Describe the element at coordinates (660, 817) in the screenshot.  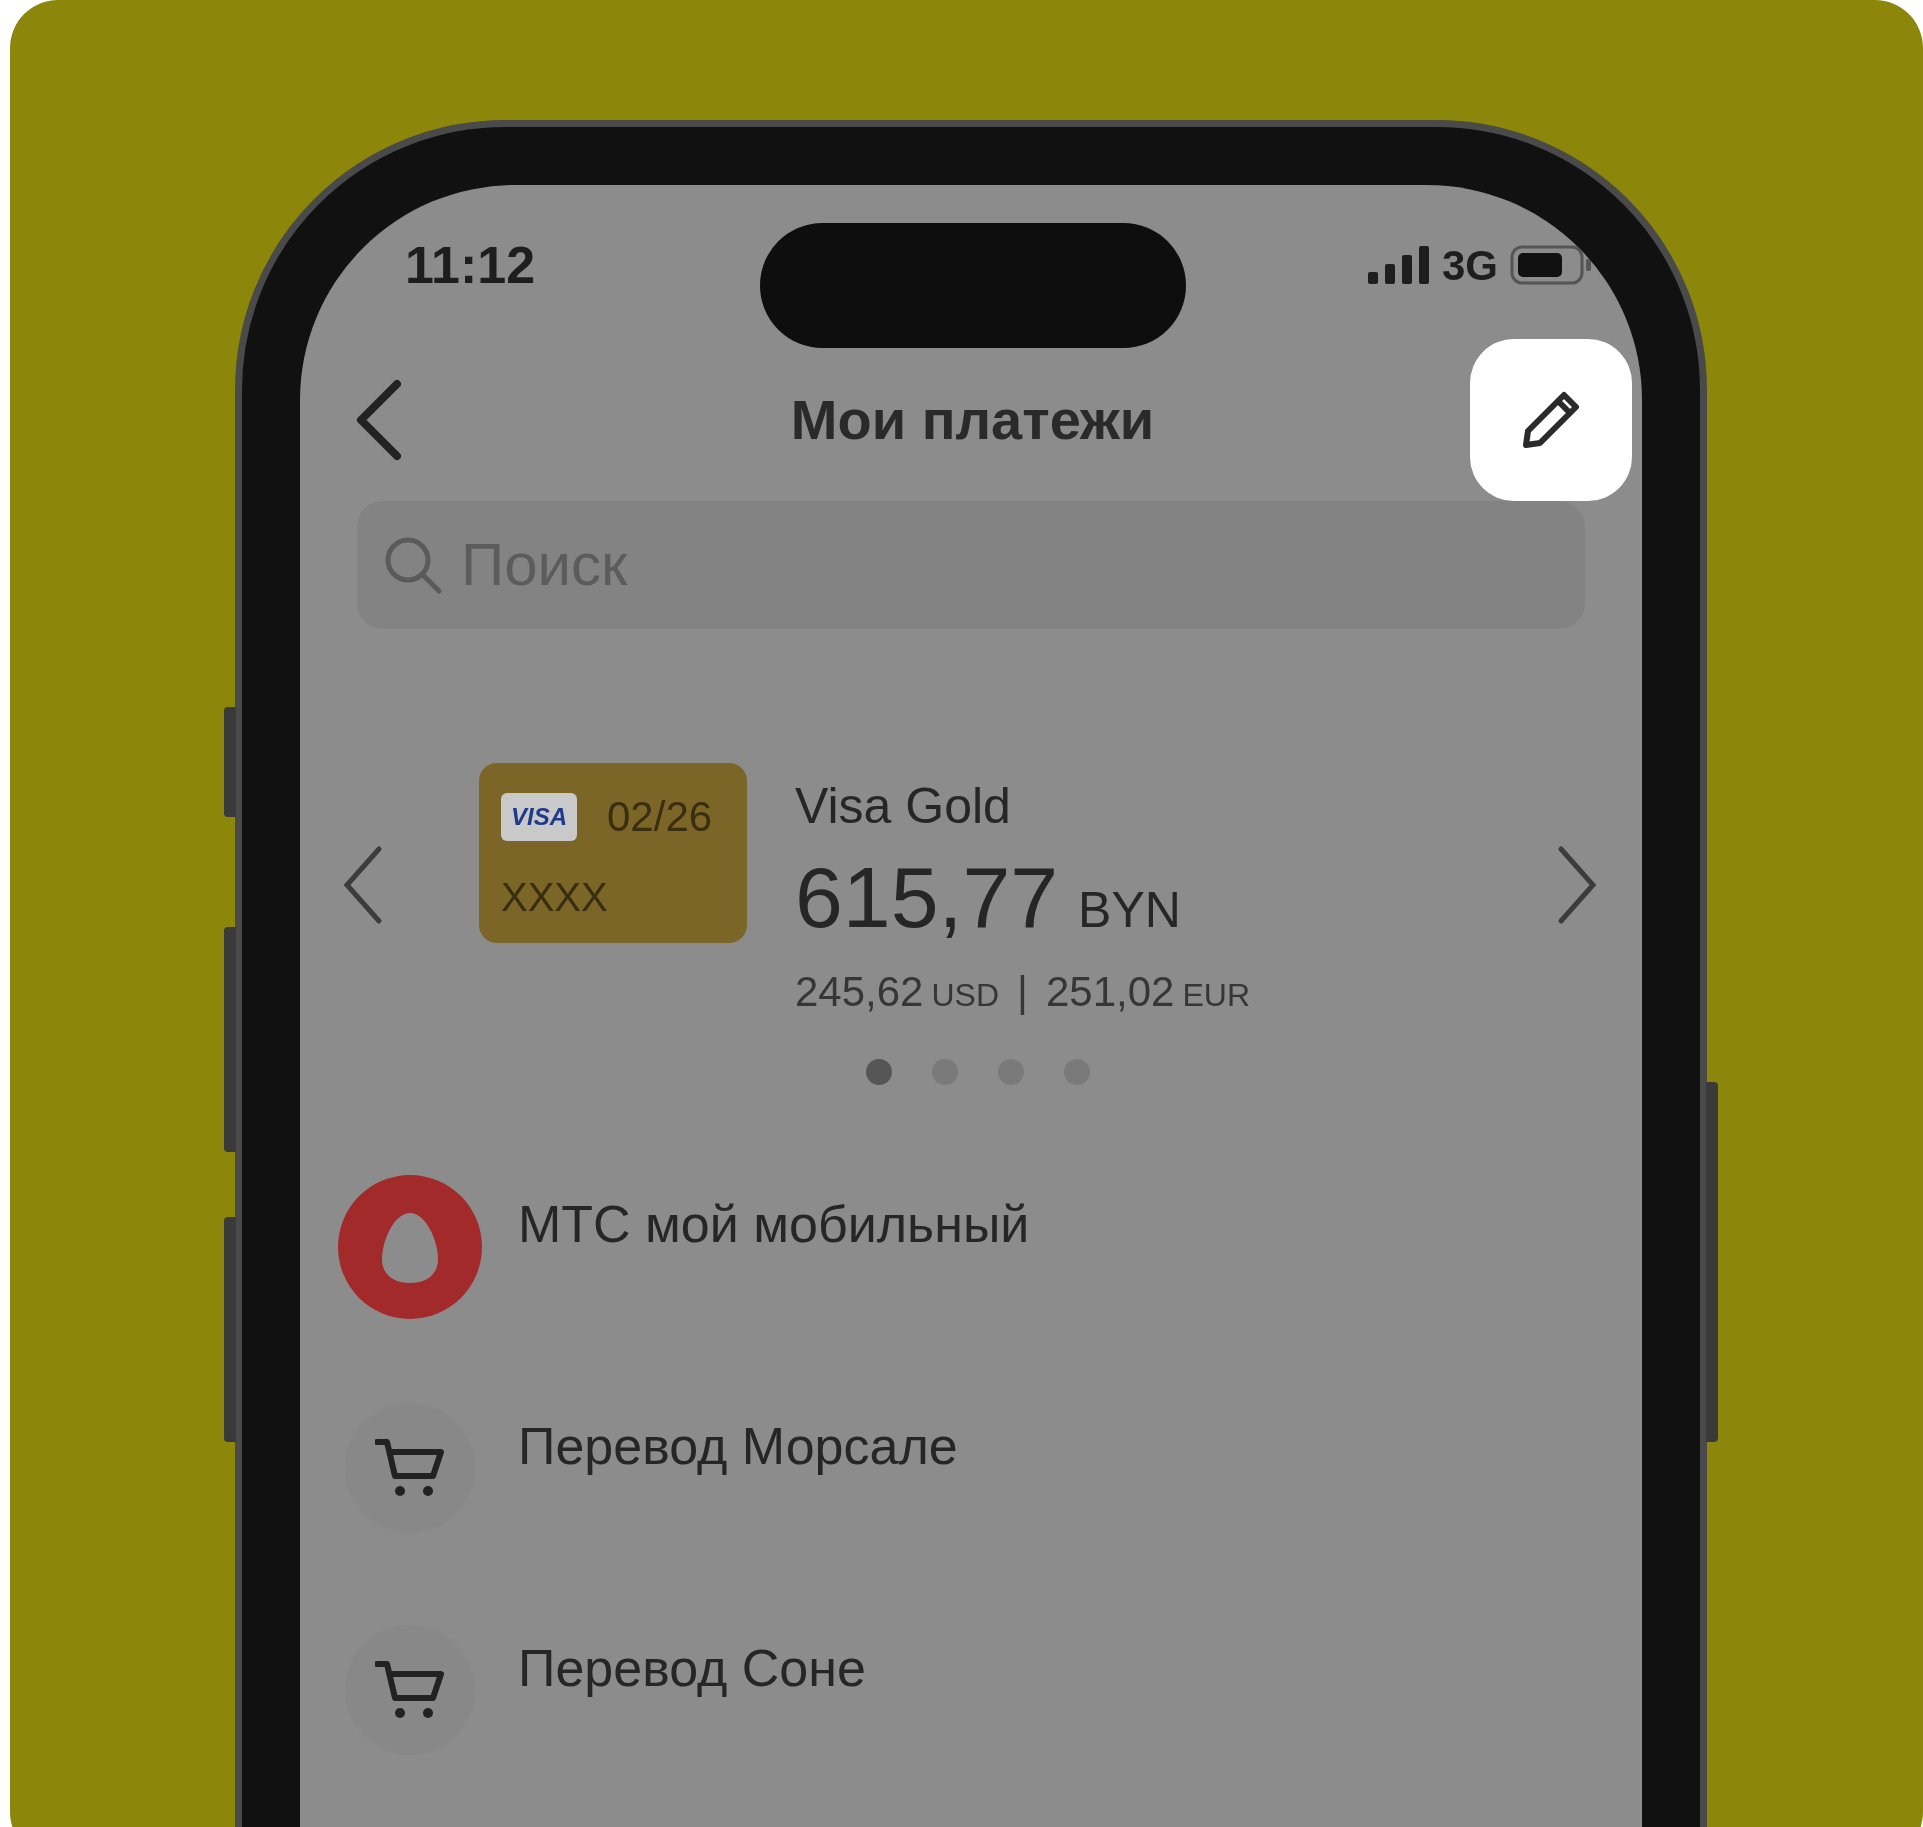
I see `card-expiry: 02/26` at that location.